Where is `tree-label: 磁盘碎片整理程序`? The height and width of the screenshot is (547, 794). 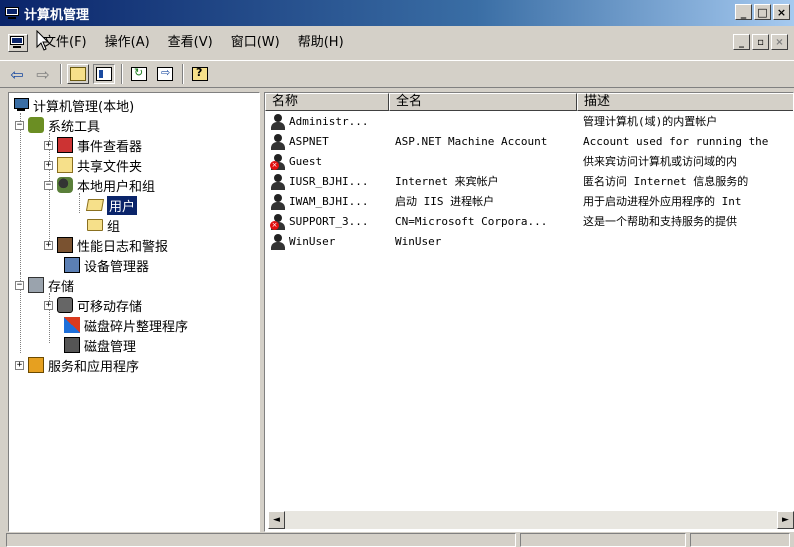 tree-label: 磁盘碎片整理程序 is located at coordinates (136, 327).